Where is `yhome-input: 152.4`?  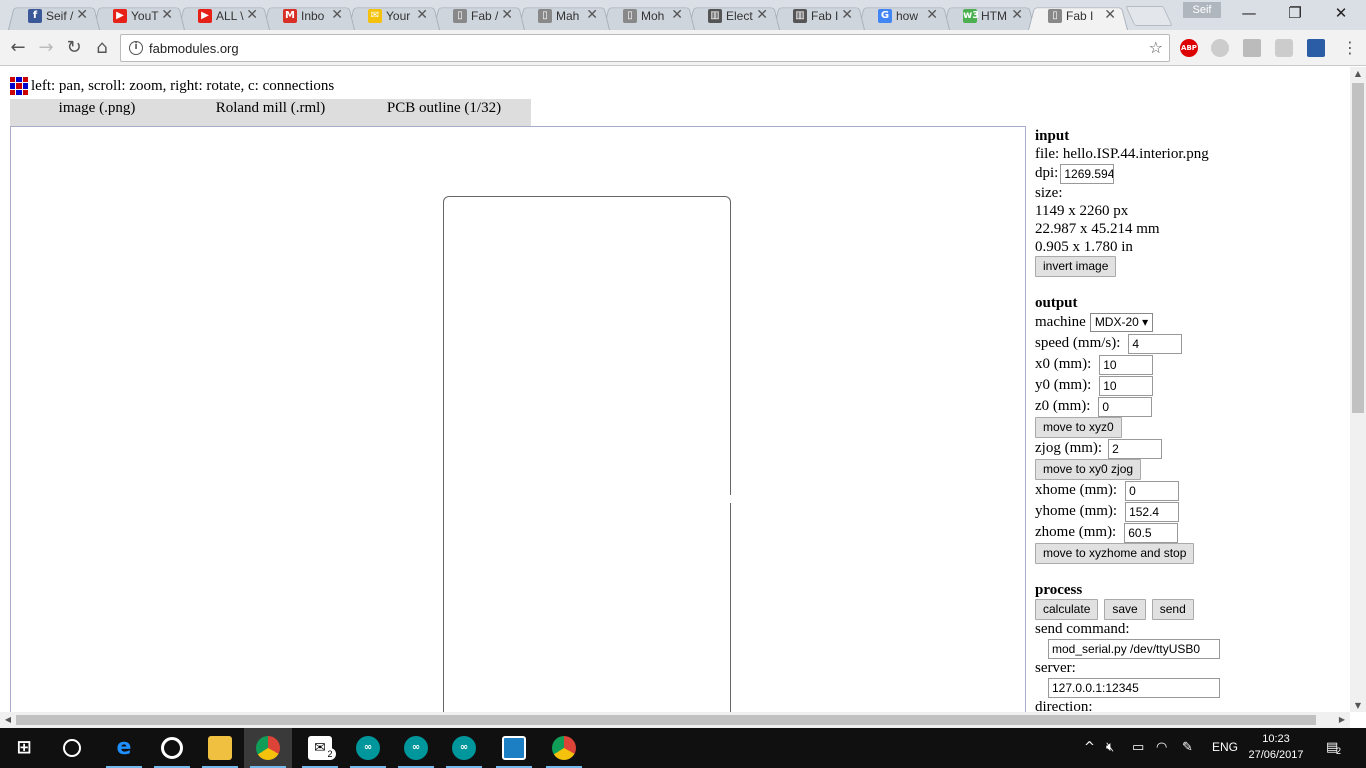
yhome-input: 152.4 is located at coordinates (1152, 511).